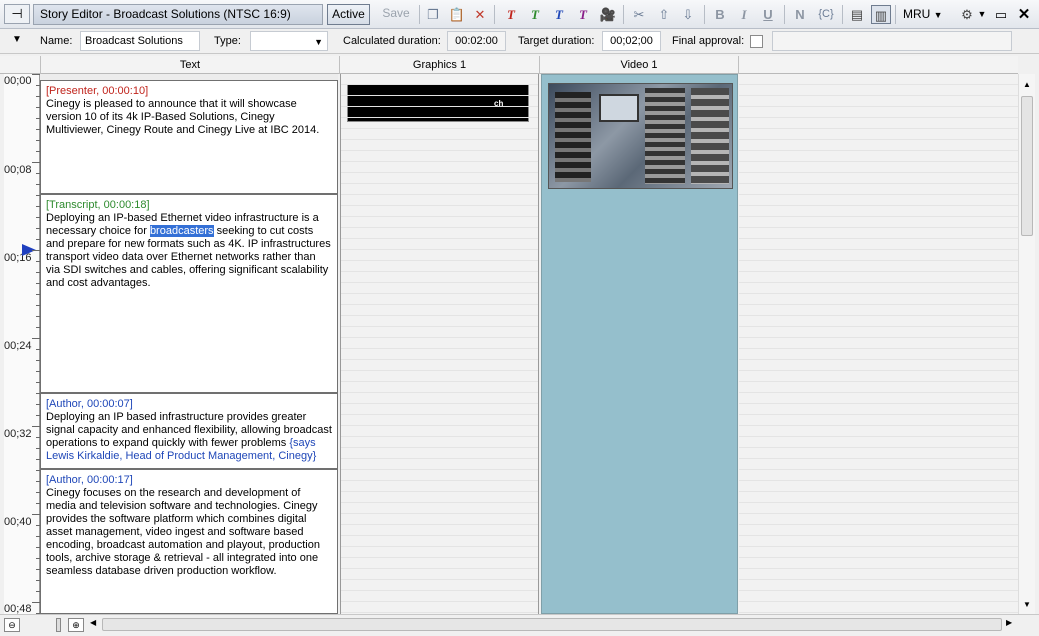  What do you see at coordinates (640, 136) in the screenshot?
I see `video-clip-thumbnail` at bounding box center [640, 136].